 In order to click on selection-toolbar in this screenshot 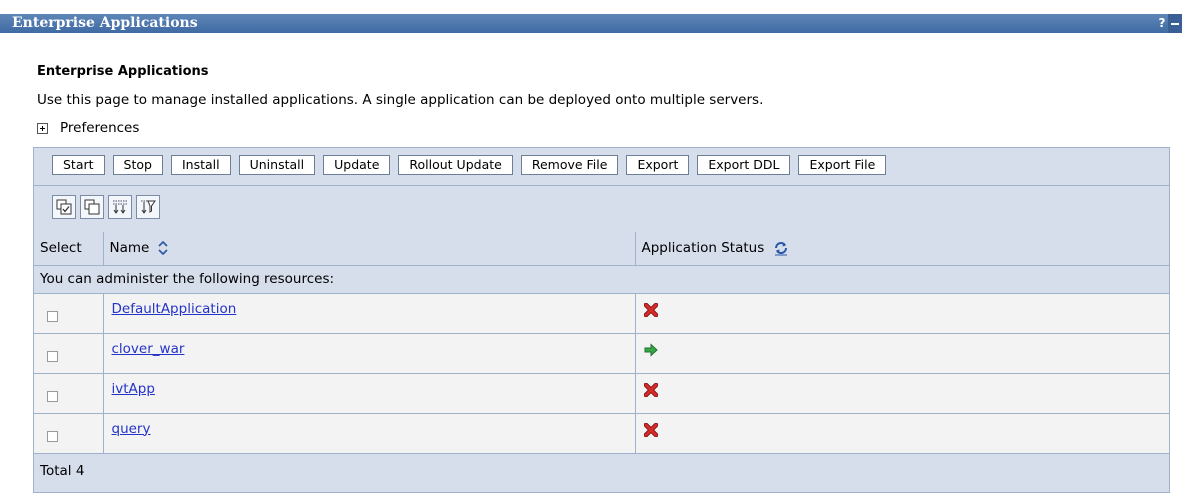, I will do `click(601, 209)`.